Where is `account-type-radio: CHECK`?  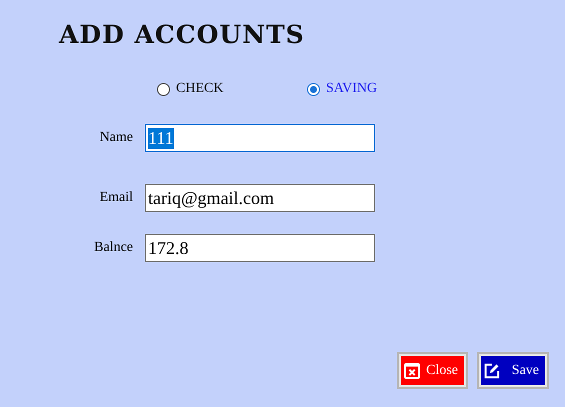
account-type-radio: CHECK is located at coordinates (232, 89).